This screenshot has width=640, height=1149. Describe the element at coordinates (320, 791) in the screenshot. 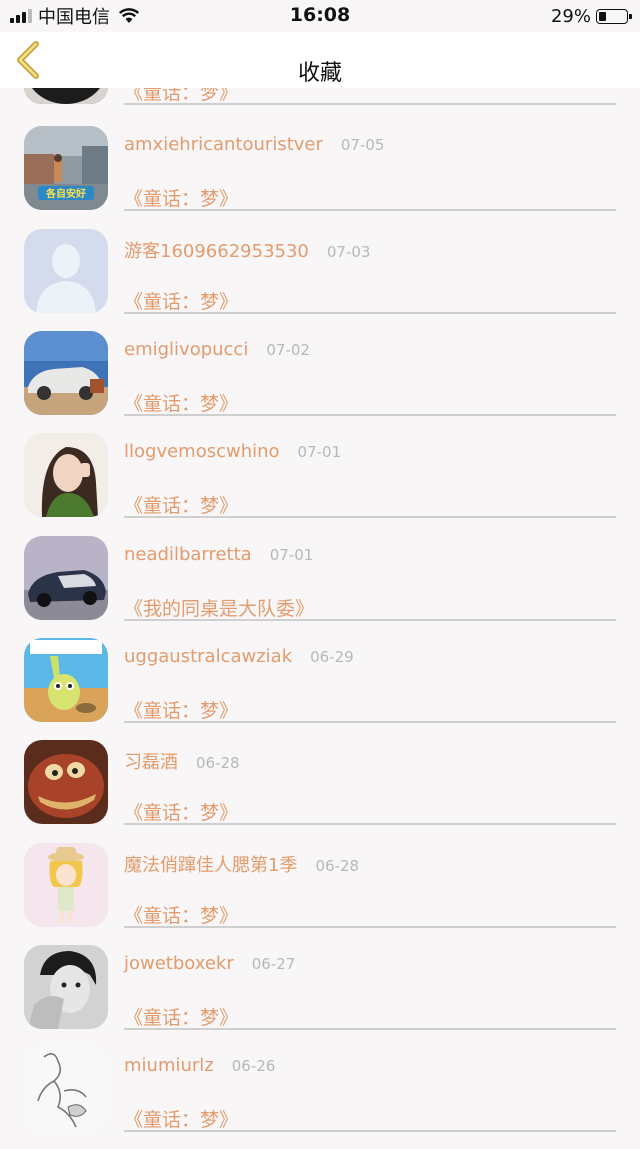

I see `list-item: 习磊酒 06-28 《童话：梦》` at that location.